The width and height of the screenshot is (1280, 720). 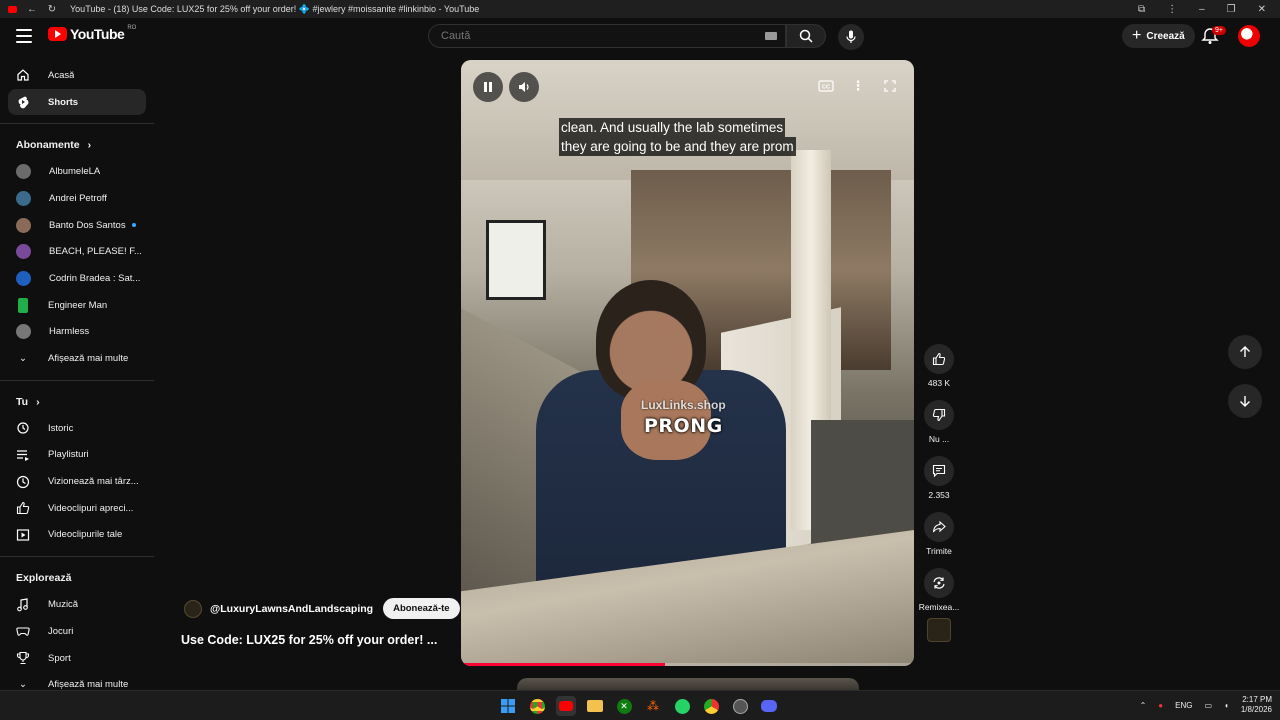 I want to click on search-box, so click(x=607, y=36).